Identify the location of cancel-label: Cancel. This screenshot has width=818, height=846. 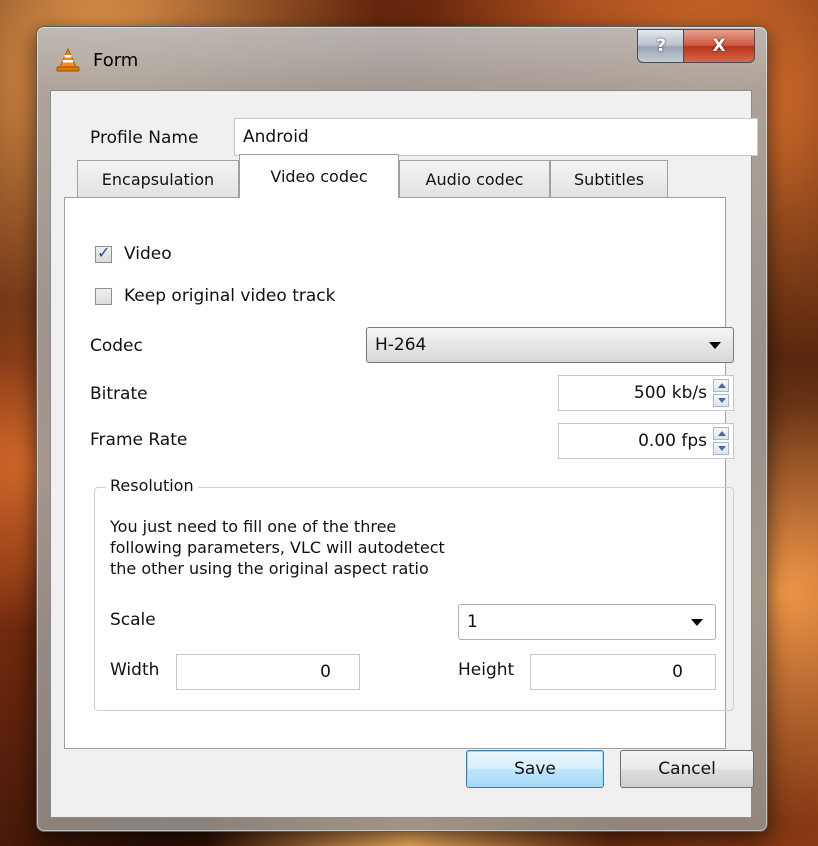
(687, 769).